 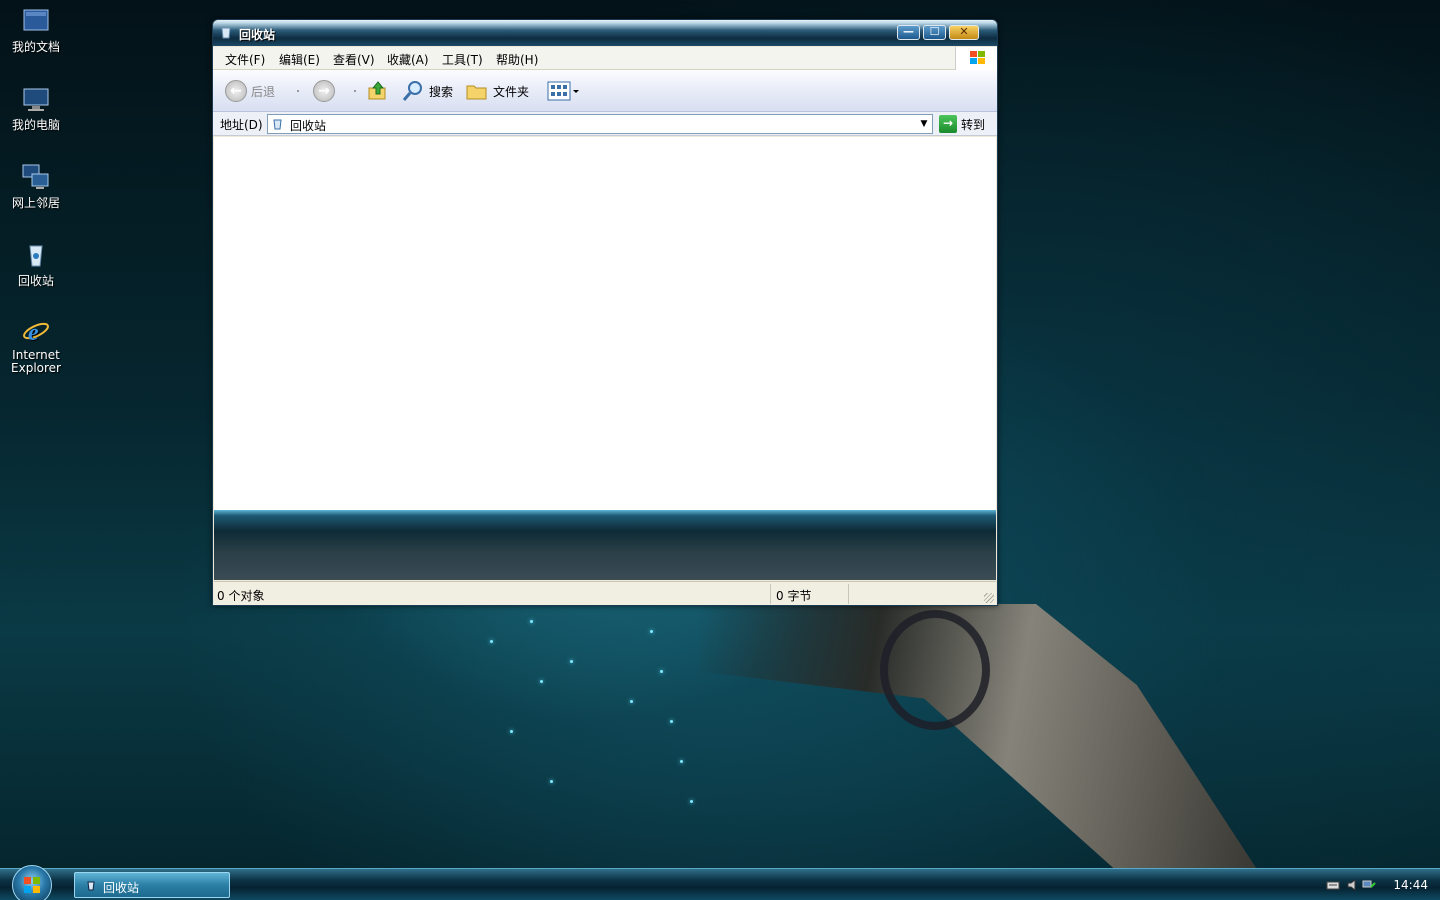 I want to click on folder-documents-icon, so click(x=36, y=20).